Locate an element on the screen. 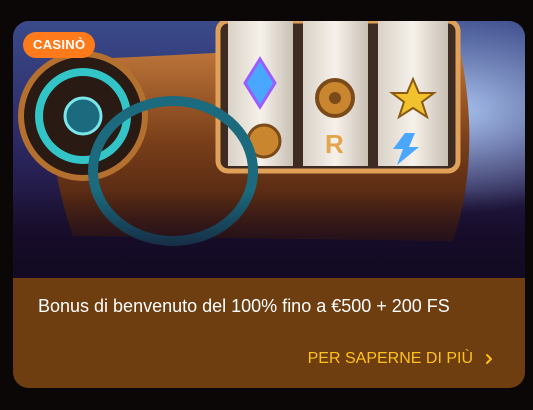  learn-more-link: PER SAPERNE DI PIÙ is located at coordinates (401, 359).